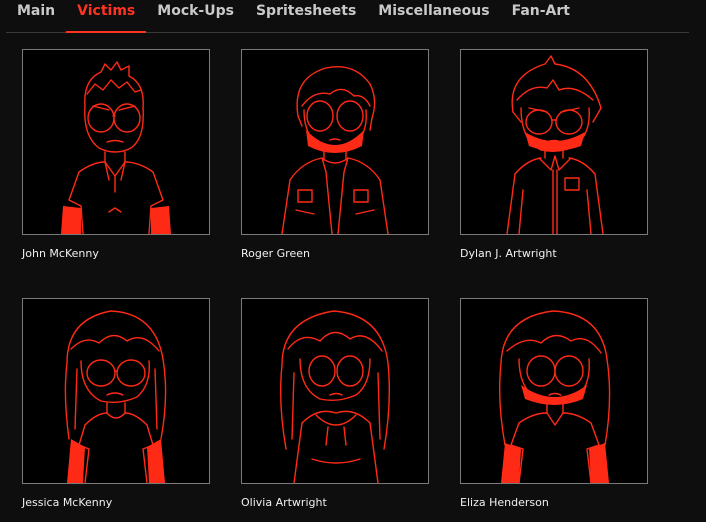 The height and width of the screenshot is (522, 706). I want to click on character-portrait-jessica-mckenny, so click(116, 391).